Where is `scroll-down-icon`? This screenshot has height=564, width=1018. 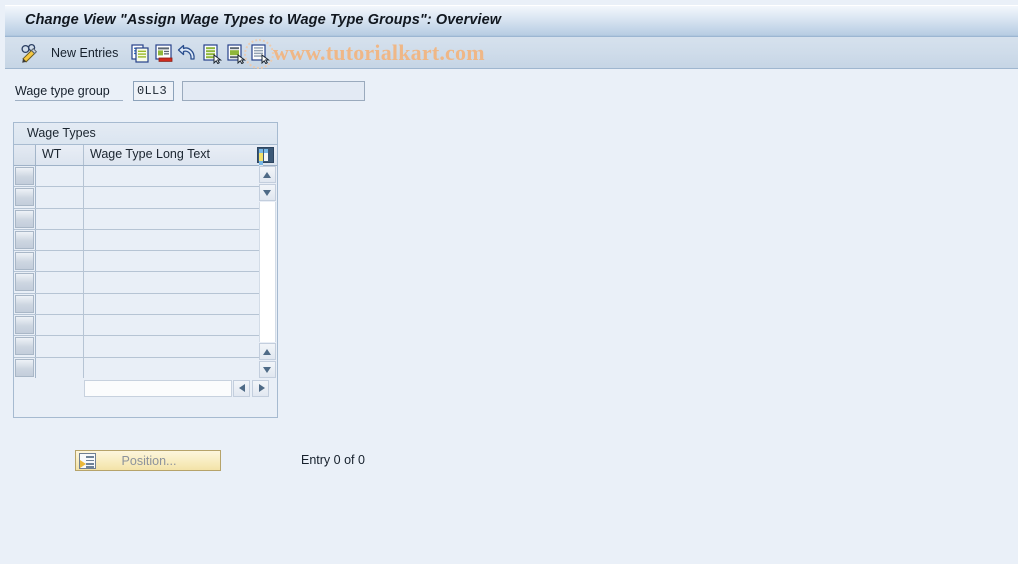 scroll-down-icon is located at coordinates (267, 192).